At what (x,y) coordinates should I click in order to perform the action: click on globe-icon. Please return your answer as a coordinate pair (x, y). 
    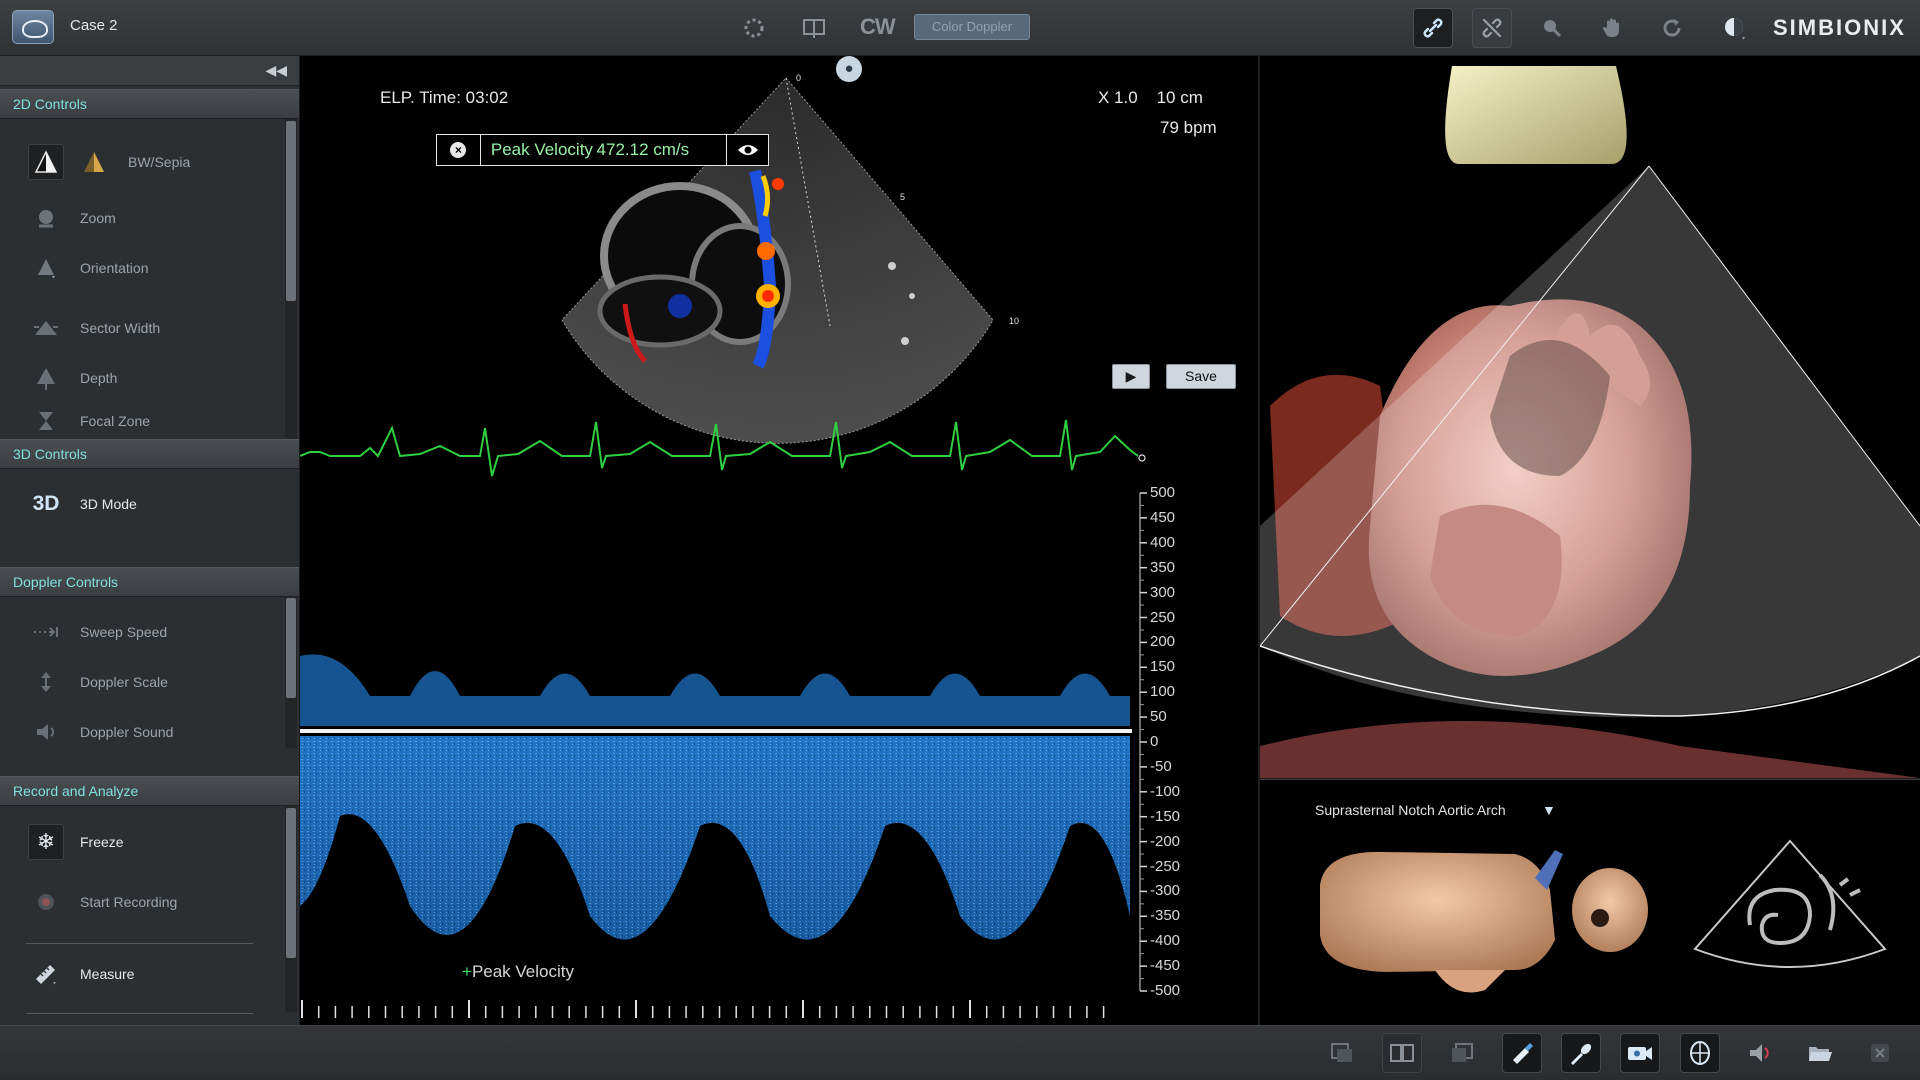
    Looking at the image, I should click on (1700, 1053).